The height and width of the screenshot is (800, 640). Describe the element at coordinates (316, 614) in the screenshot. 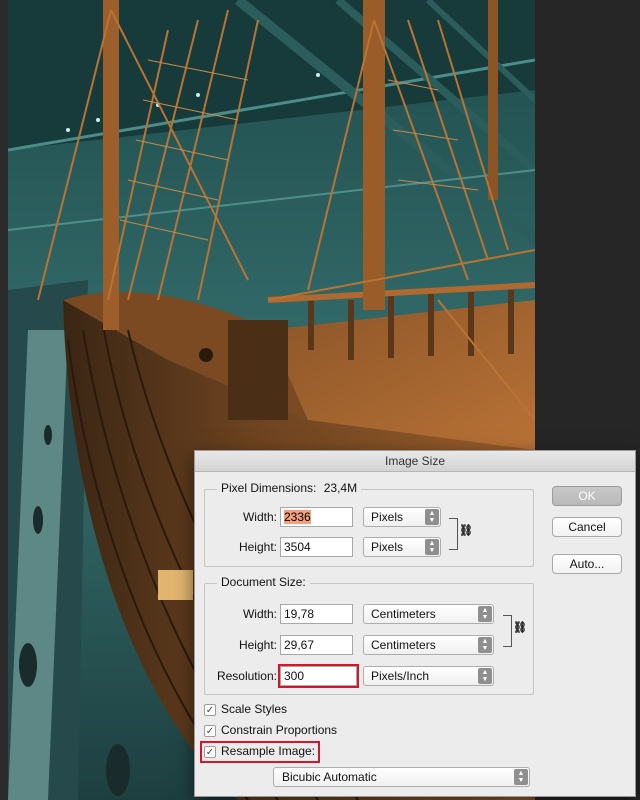

I see `doc-width-field: 19,78` at that location.